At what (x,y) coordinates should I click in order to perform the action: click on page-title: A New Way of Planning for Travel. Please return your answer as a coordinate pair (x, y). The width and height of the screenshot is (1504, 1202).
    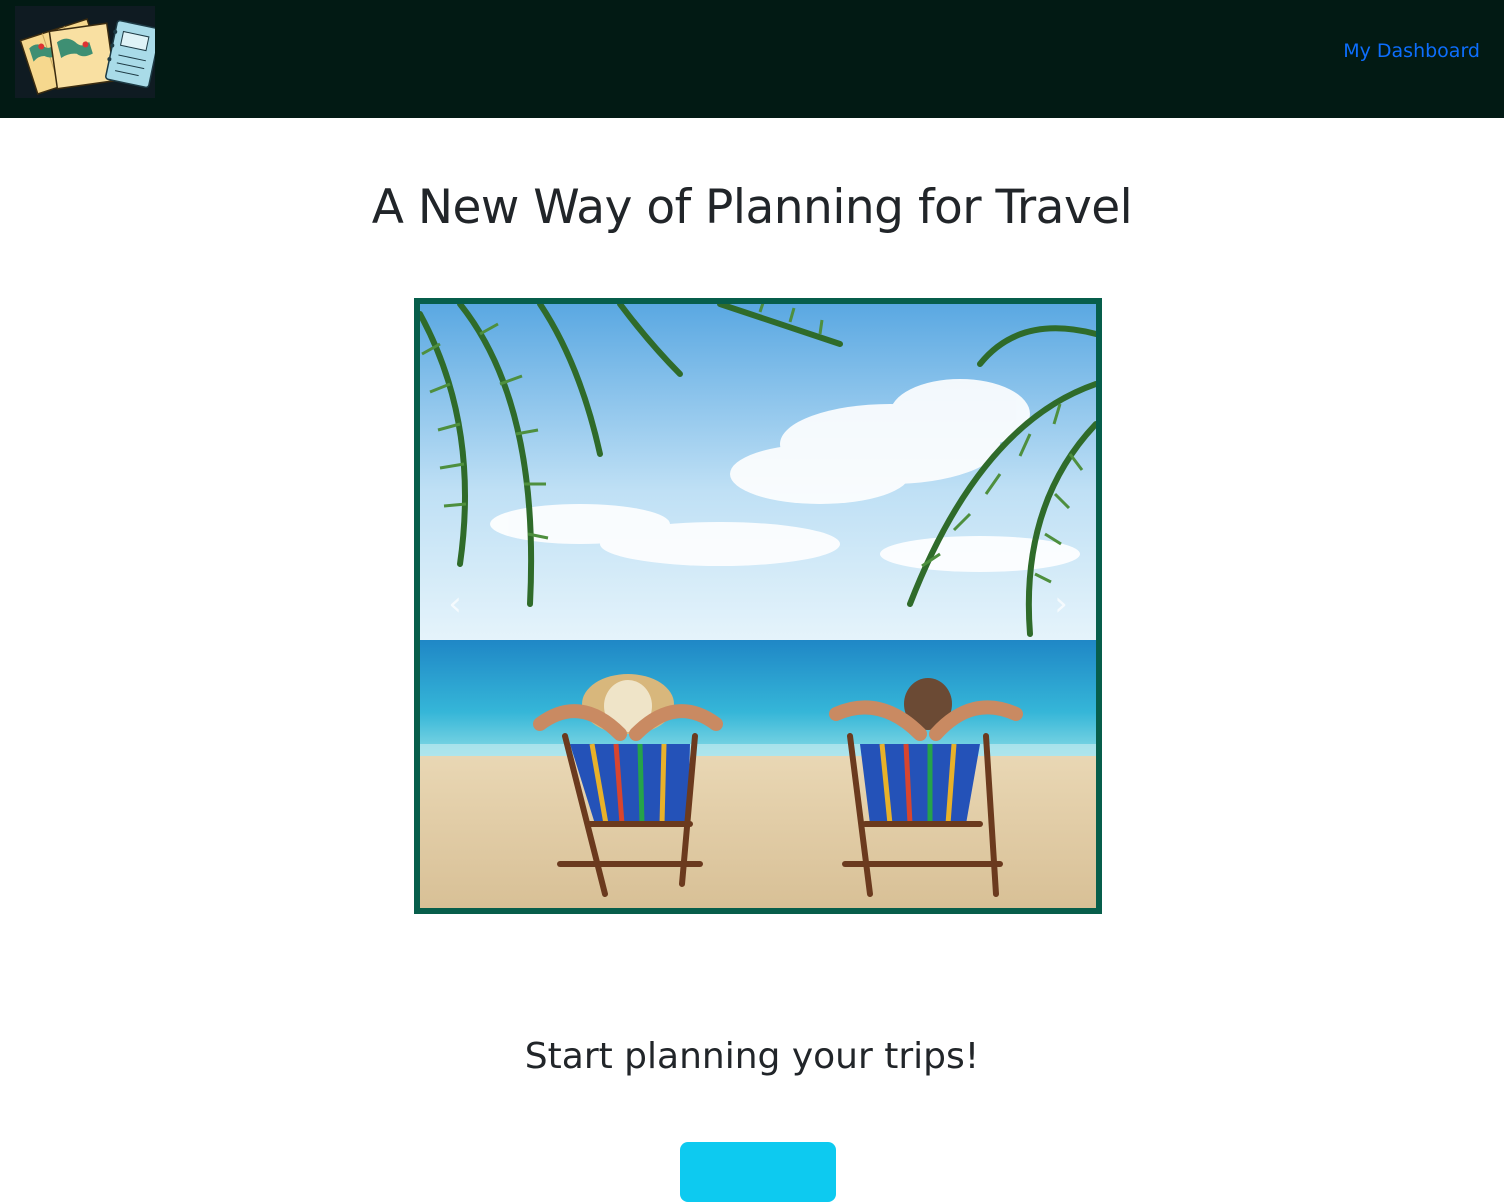
    Looking at the image, I should click on (752, 207).